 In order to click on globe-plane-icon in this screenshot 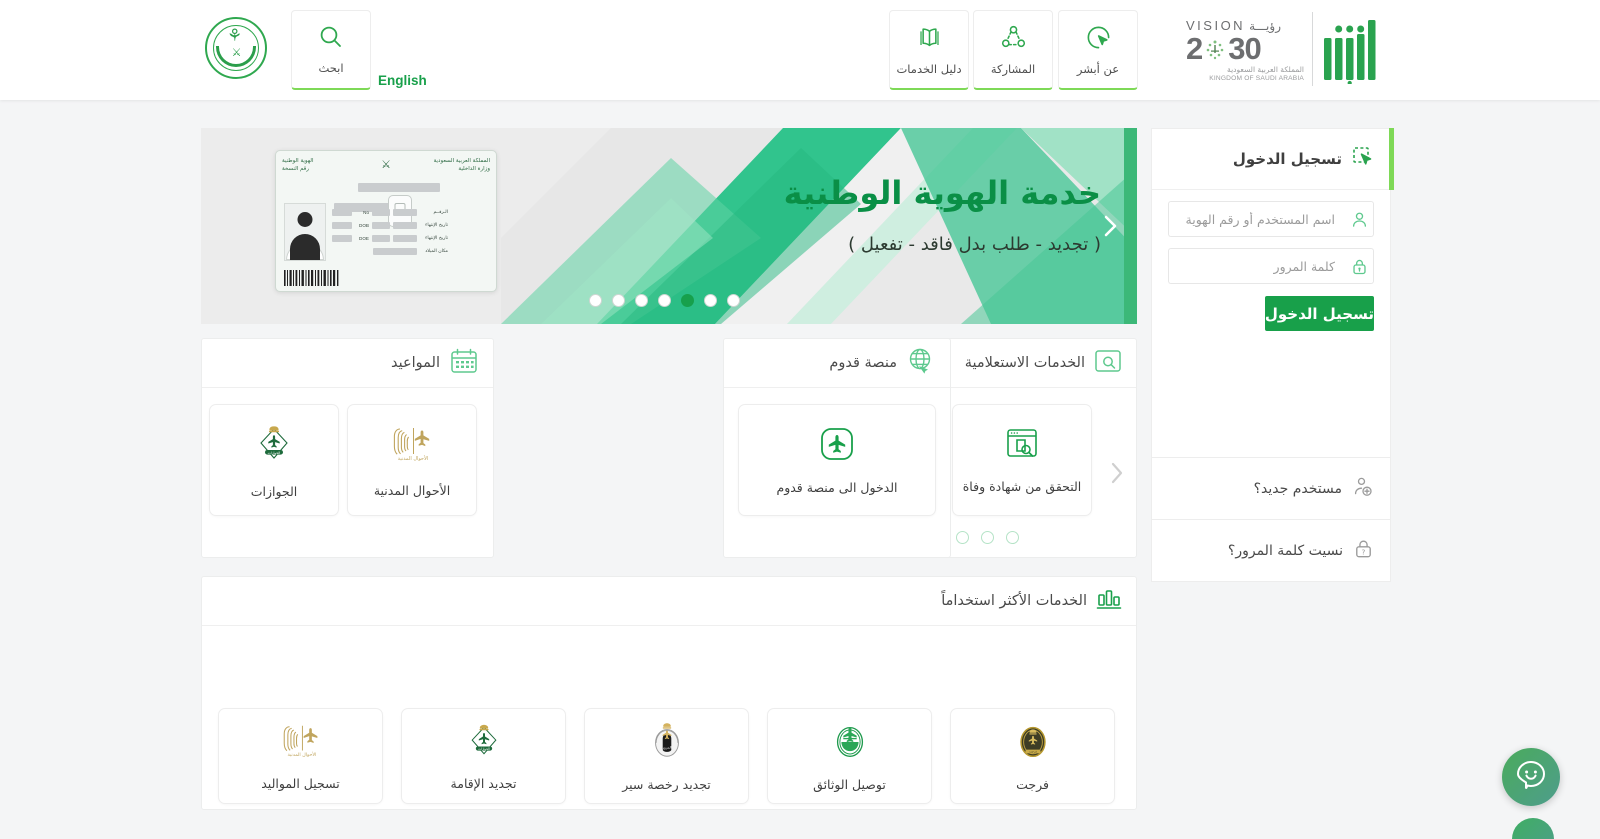, I will do `click(921, 363)`.